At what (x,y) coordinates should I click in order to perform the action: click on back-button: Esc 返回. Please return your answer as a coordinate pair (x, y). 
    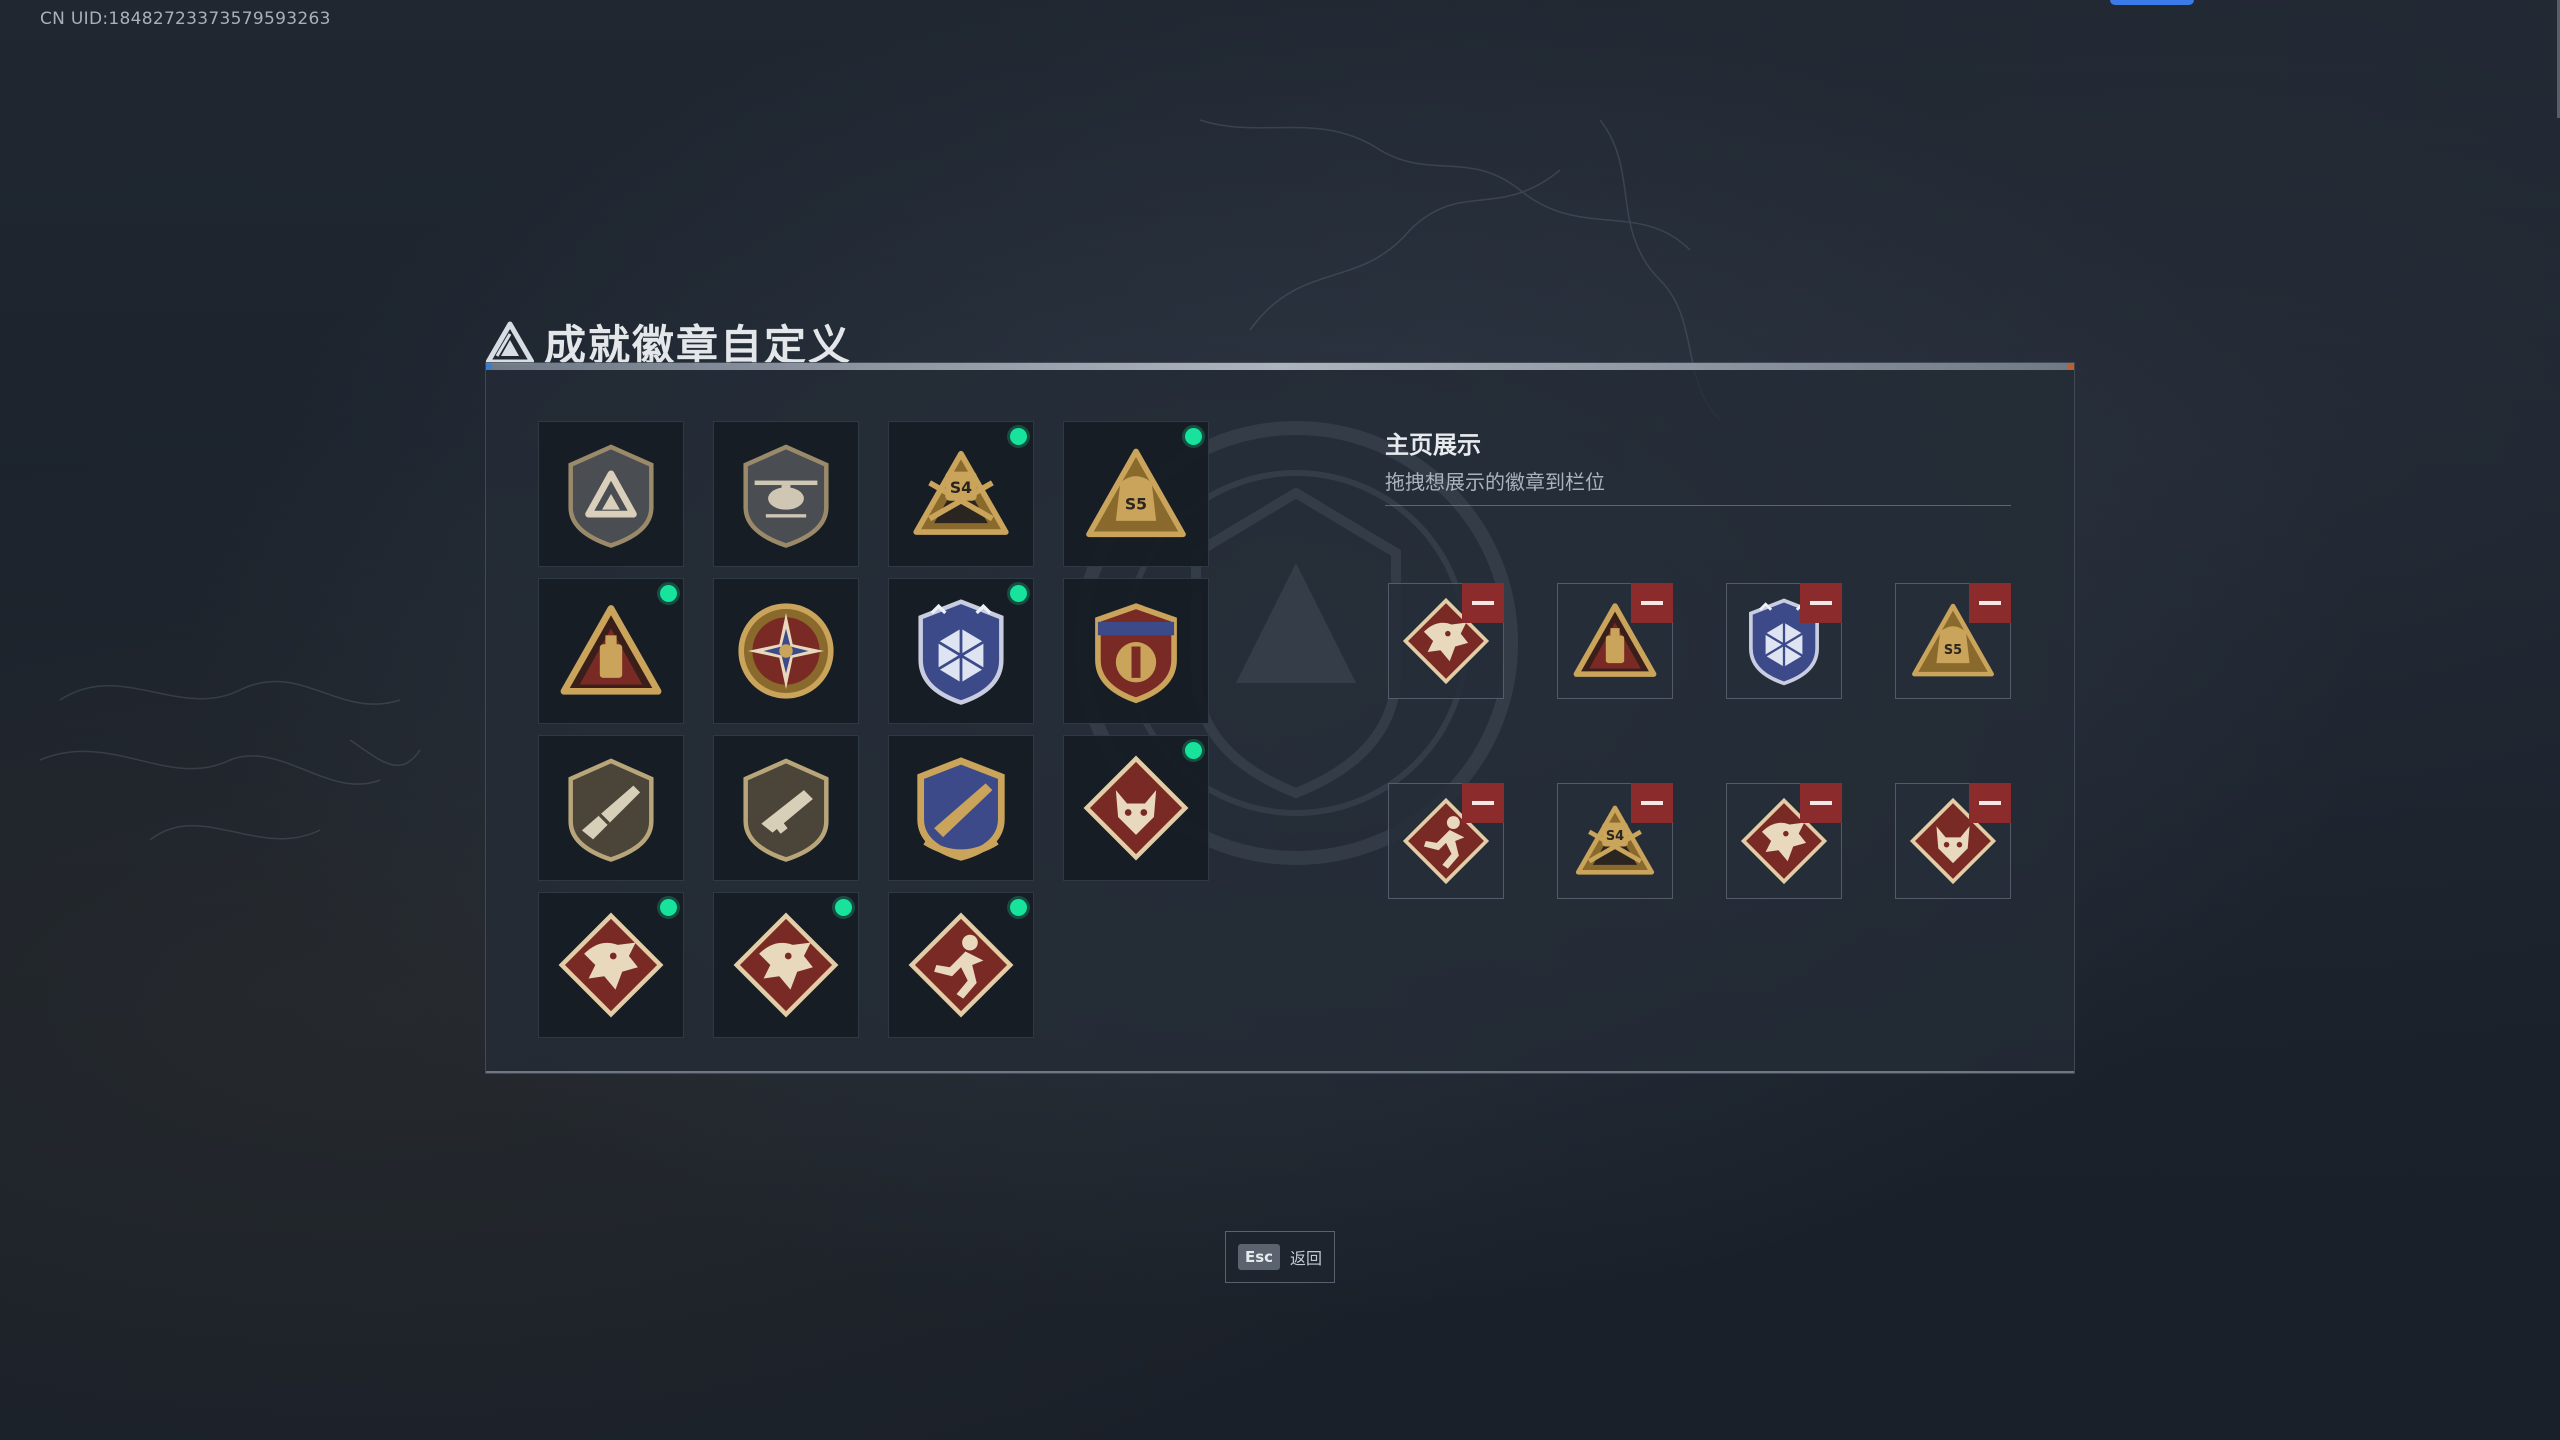
    Looking at the image, I should click on (1280, 1257).